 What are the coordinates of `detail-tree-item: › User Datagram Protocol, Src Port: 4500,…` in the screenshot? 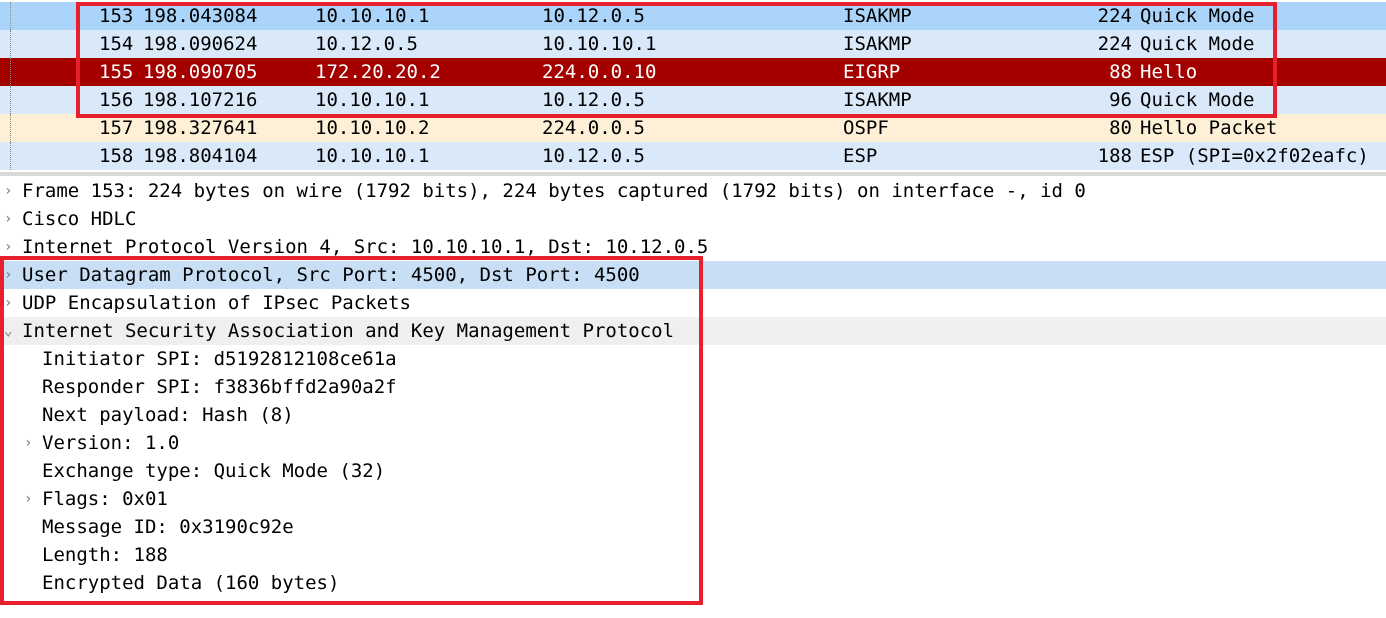 It's located at (693, 275).